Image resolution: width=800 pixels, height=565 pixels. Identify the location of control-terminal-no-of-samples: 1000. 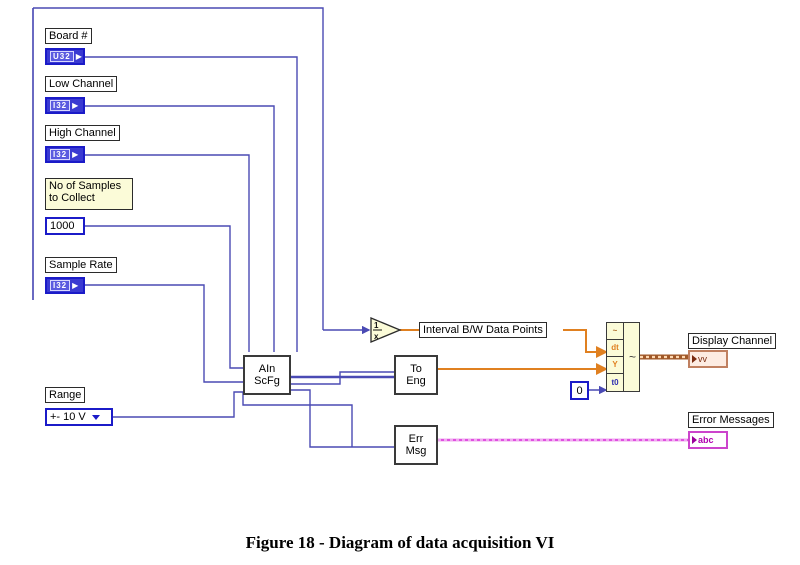
(65, 226).